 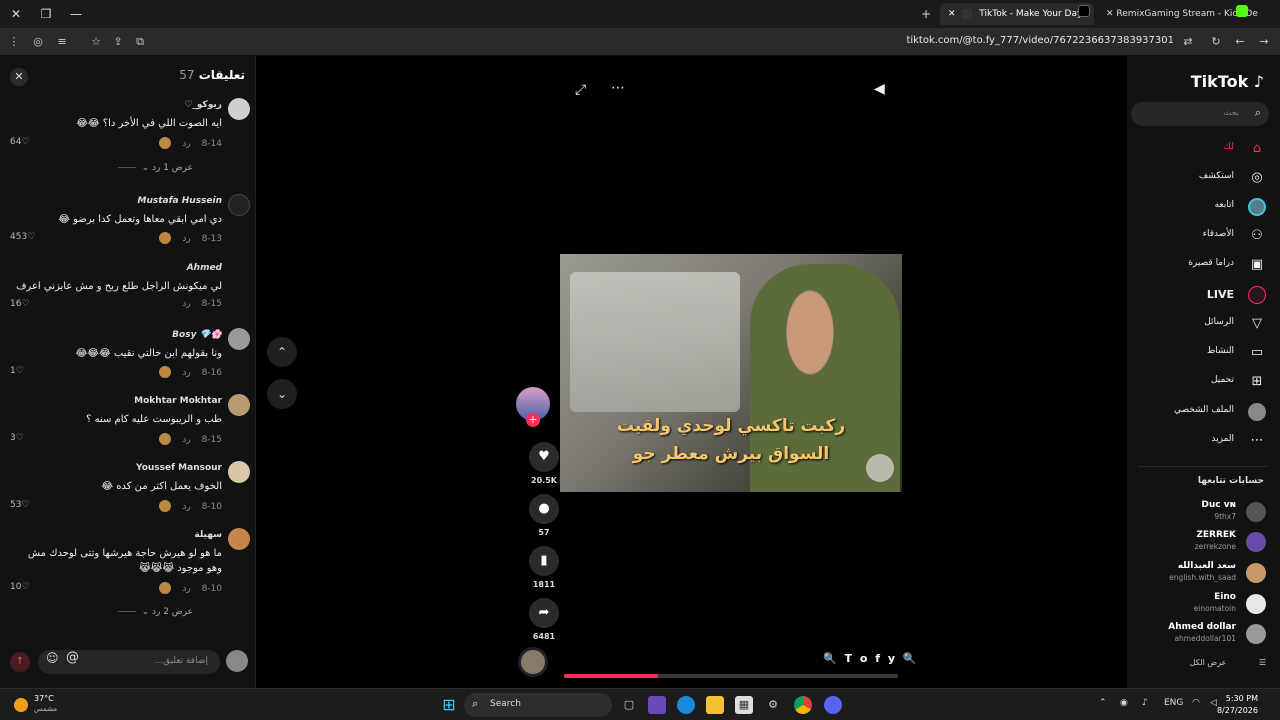 What do you see at coordinates (1228, 662) in the screenshot?
I see `see-all-button: ☰ عرض الكل` at bounding box center [1228, 662].